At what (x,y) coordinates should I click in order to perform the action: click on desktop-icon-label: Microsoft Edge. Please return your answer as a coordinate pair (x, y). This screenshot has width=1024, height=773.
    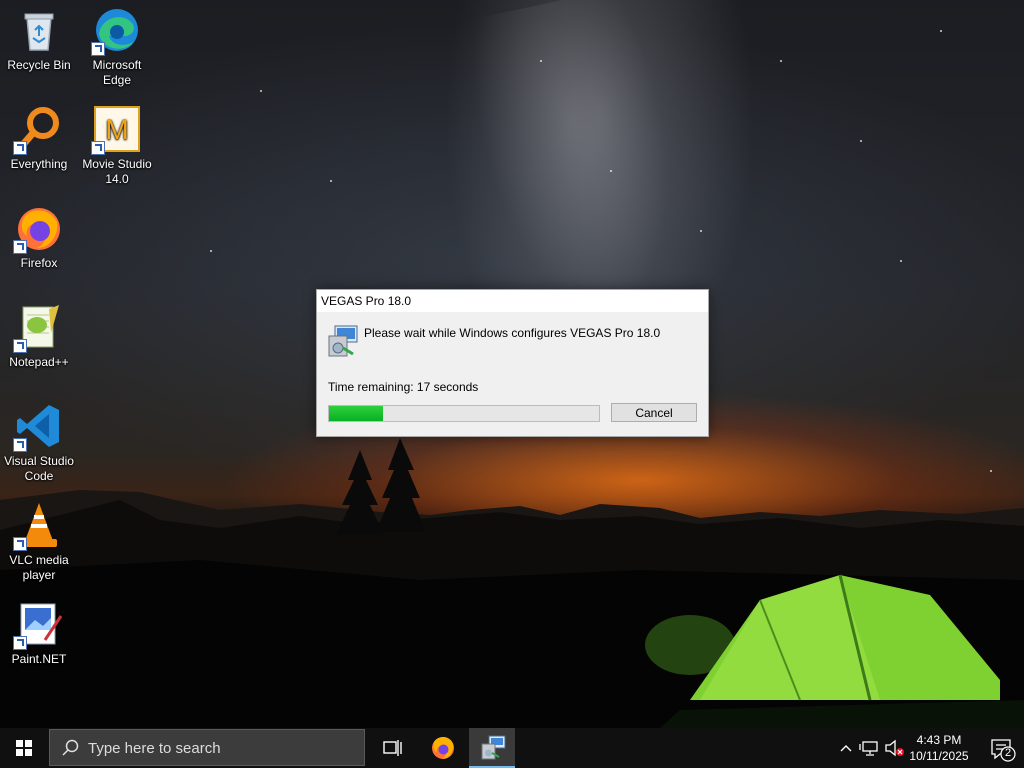
    Looking at the image, I should click on (117, 72).